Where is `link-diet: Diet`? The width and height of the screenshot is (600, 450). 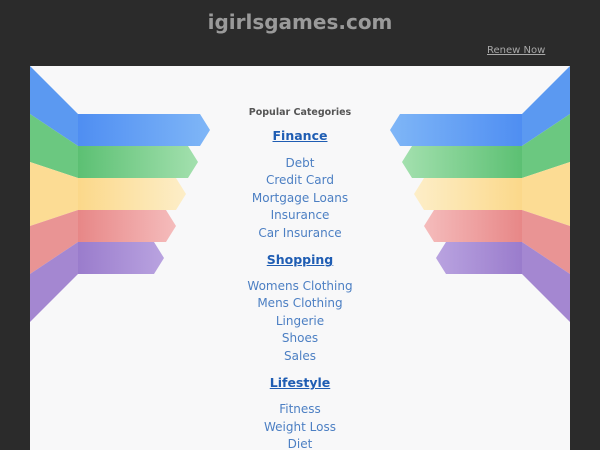 link-diet: Diet is located at coordinates (300, 443).